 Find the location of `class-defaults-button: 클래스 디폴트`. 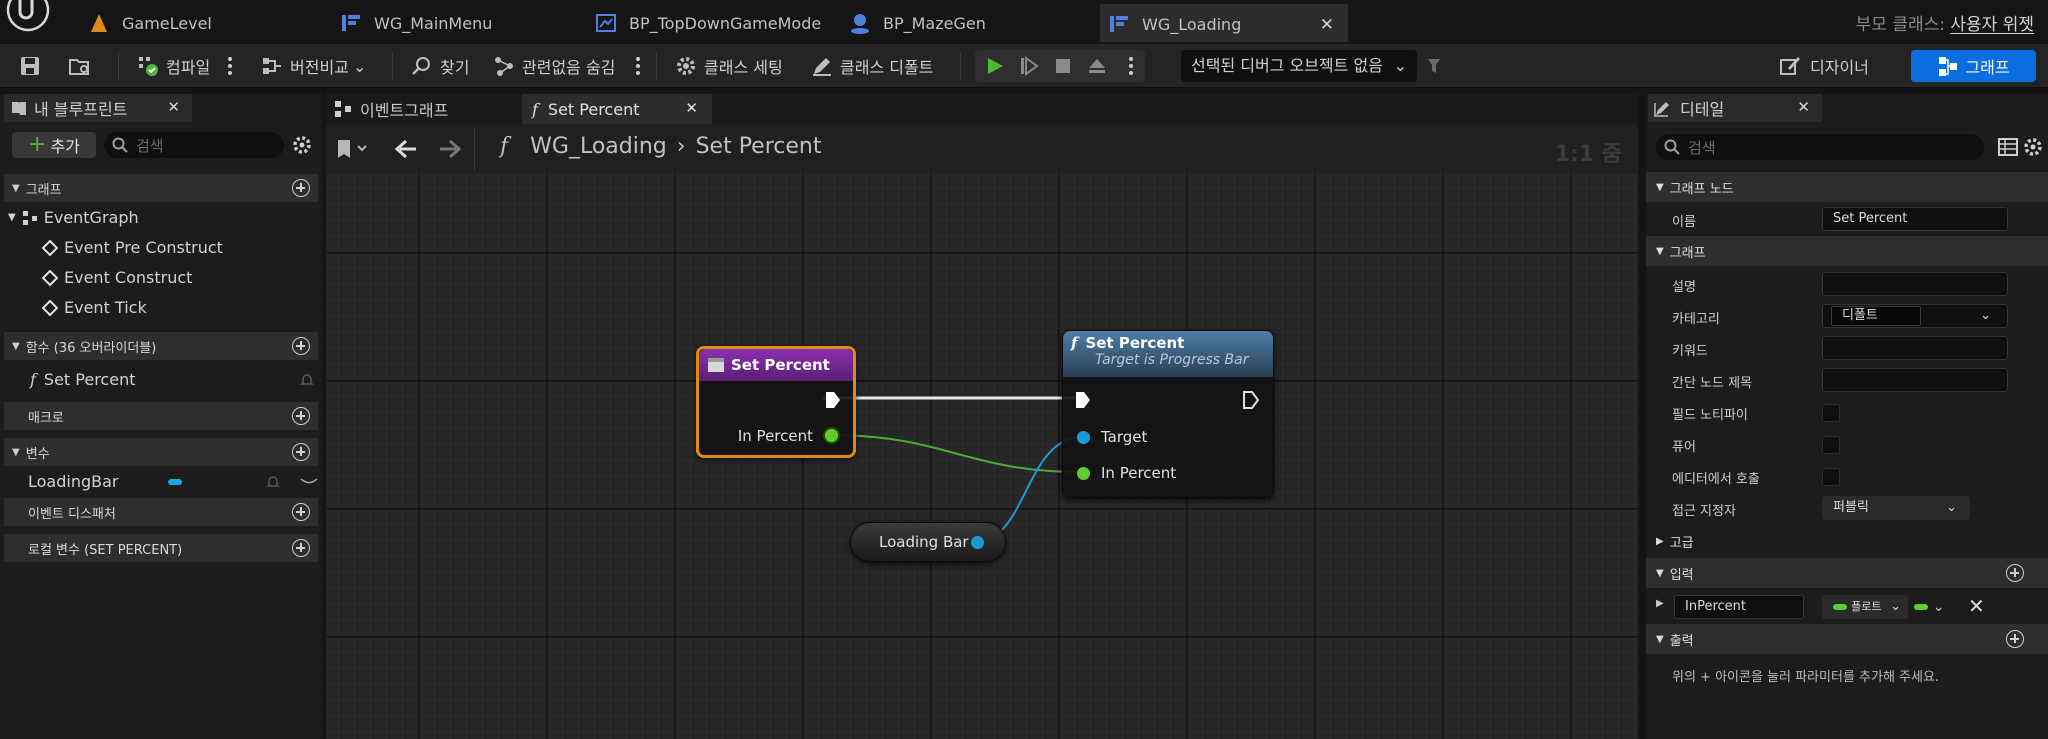

class-defaults-button: 클래스 디폴트 is located at coordinates (871, 66).